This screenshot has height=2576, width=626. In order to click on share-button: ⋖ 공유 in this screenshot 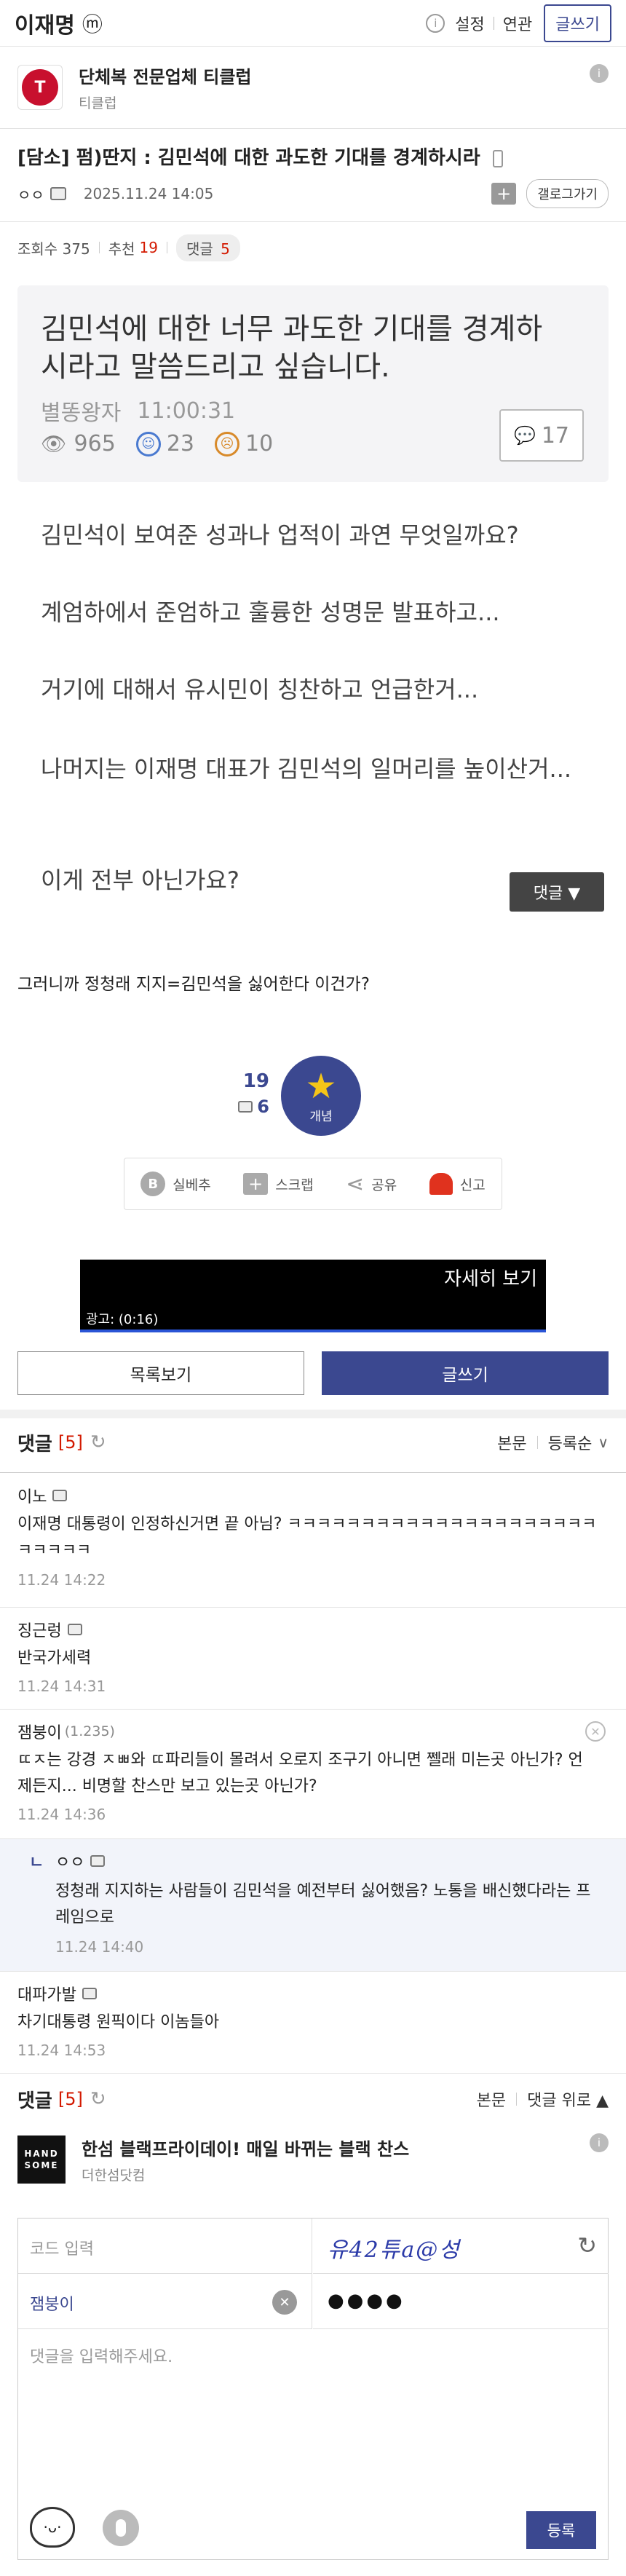, I will do `click(371, 1184)`.